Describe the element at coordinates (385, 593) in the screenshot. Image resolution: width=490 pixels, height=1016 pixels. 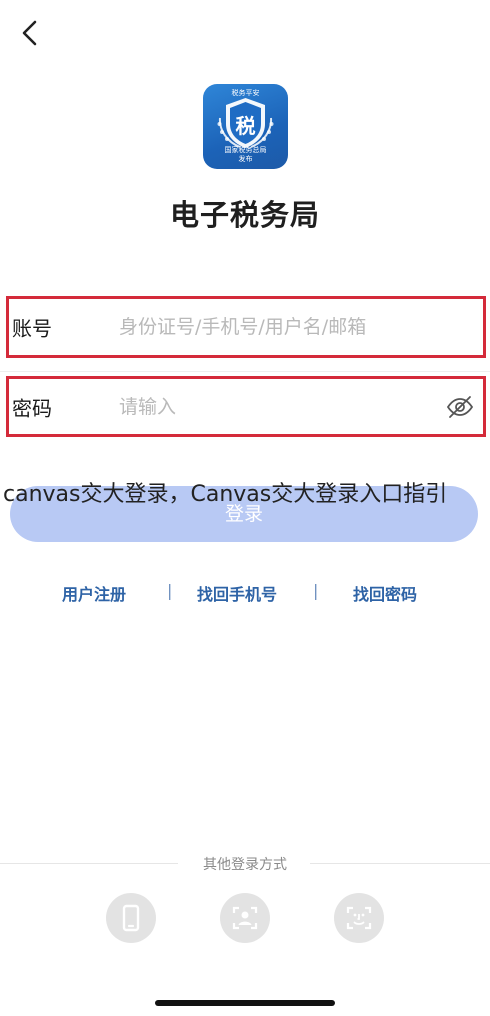
I see `recover-password-link: 找回密码` at that location.